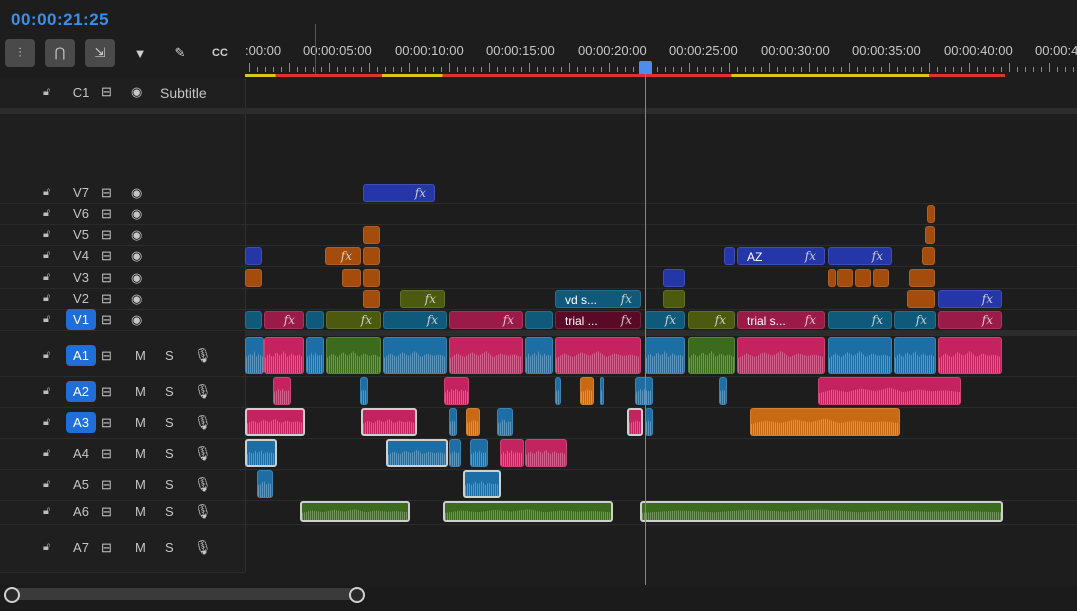  I want to click on captions-cc-icon: CC, so click(220, 53).